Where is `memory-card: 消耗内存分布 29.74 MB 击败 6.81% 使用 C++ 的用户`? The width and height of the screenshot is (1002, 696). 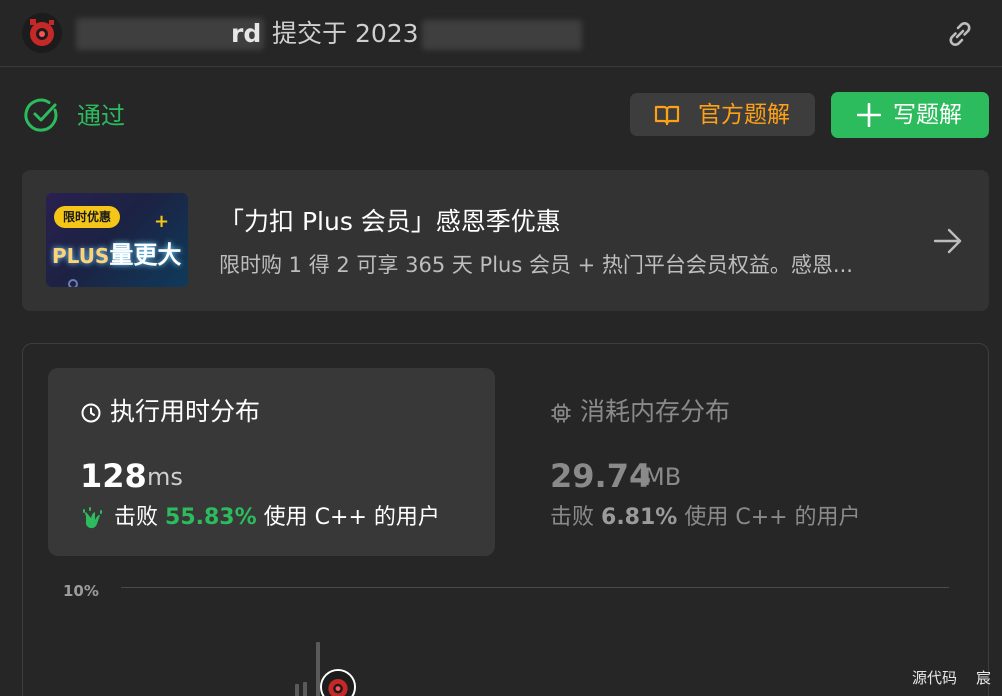
memory-card: 消耗内存分布 29.74 MB 击败 6.81% 使用 C++ 的用户 is located at coordinates (748, 462).